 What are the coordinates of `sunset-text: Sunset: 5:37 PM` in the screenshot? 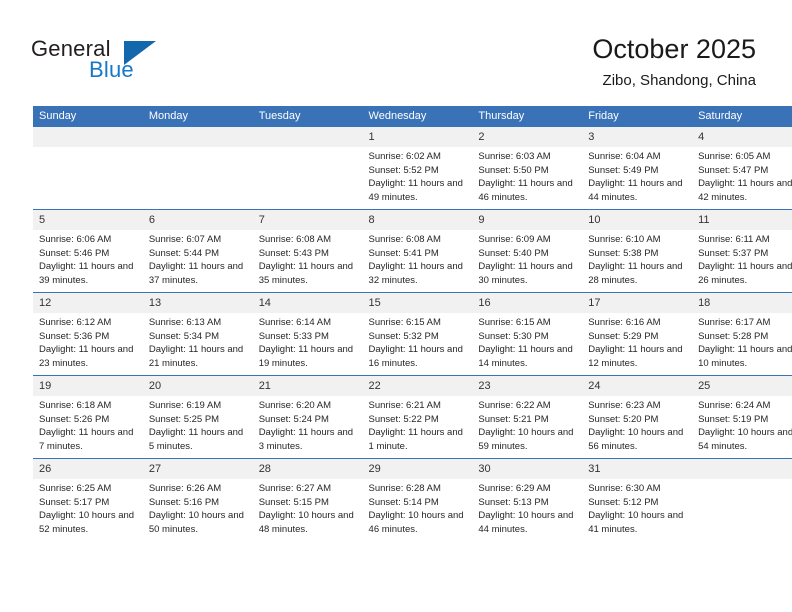 It's located at (733, 253).